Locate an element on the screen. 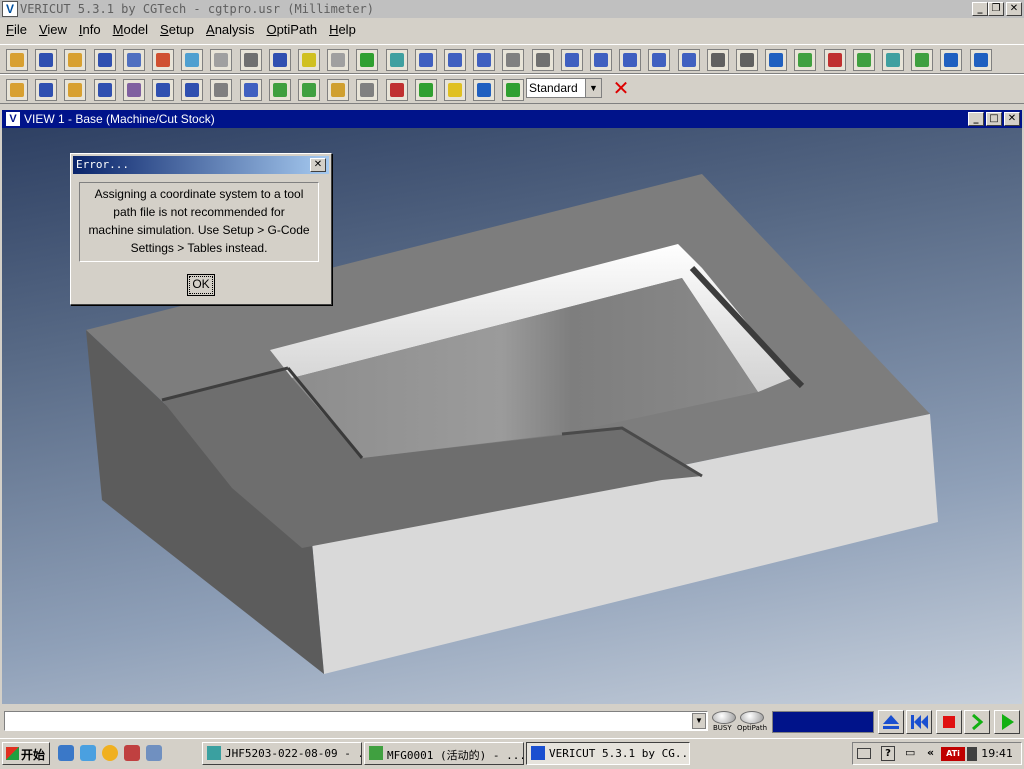 This screenshot has width=1024, height=769. command-input: ▼ is located at coordinates (356, 721).